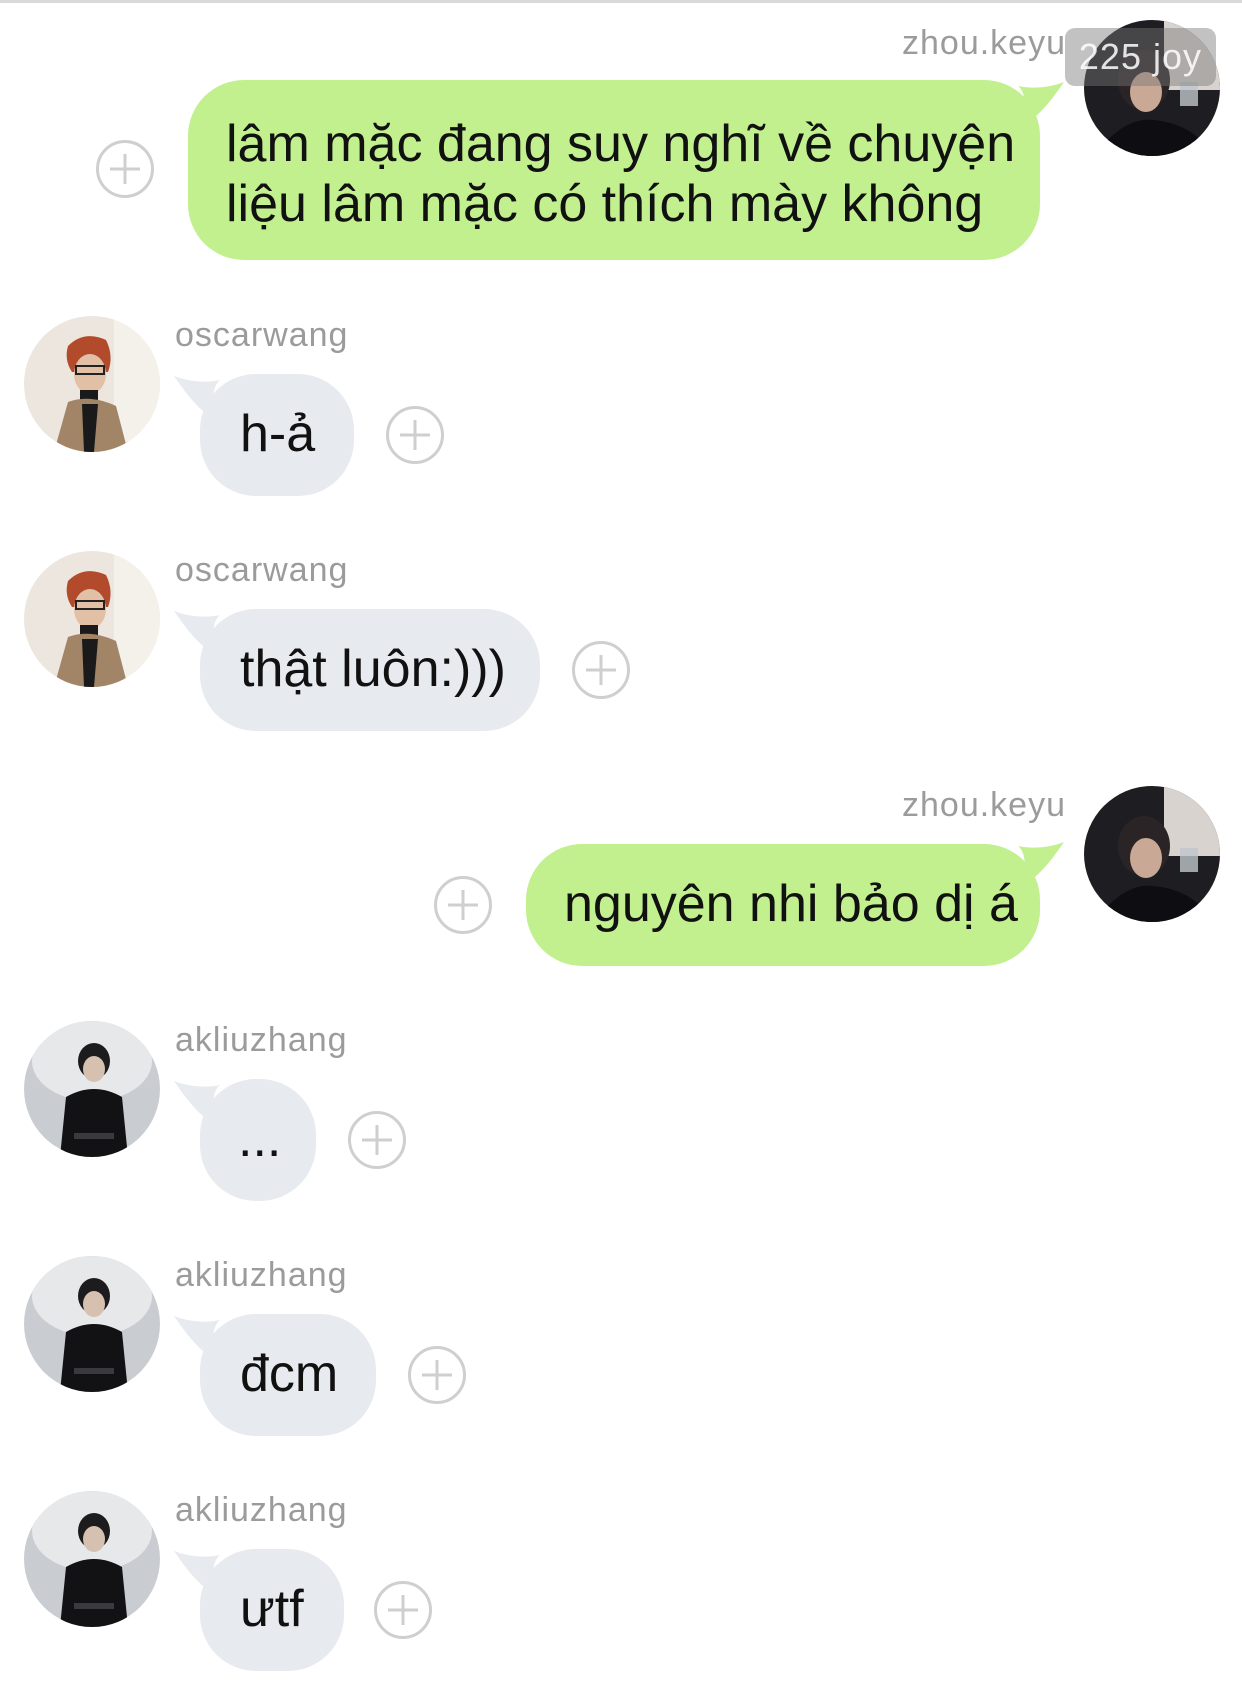 The image size is (1242, 1703). I want to click on message-row: zhou.keyu nguyên nhi bảo dị á, so click(621, 880).